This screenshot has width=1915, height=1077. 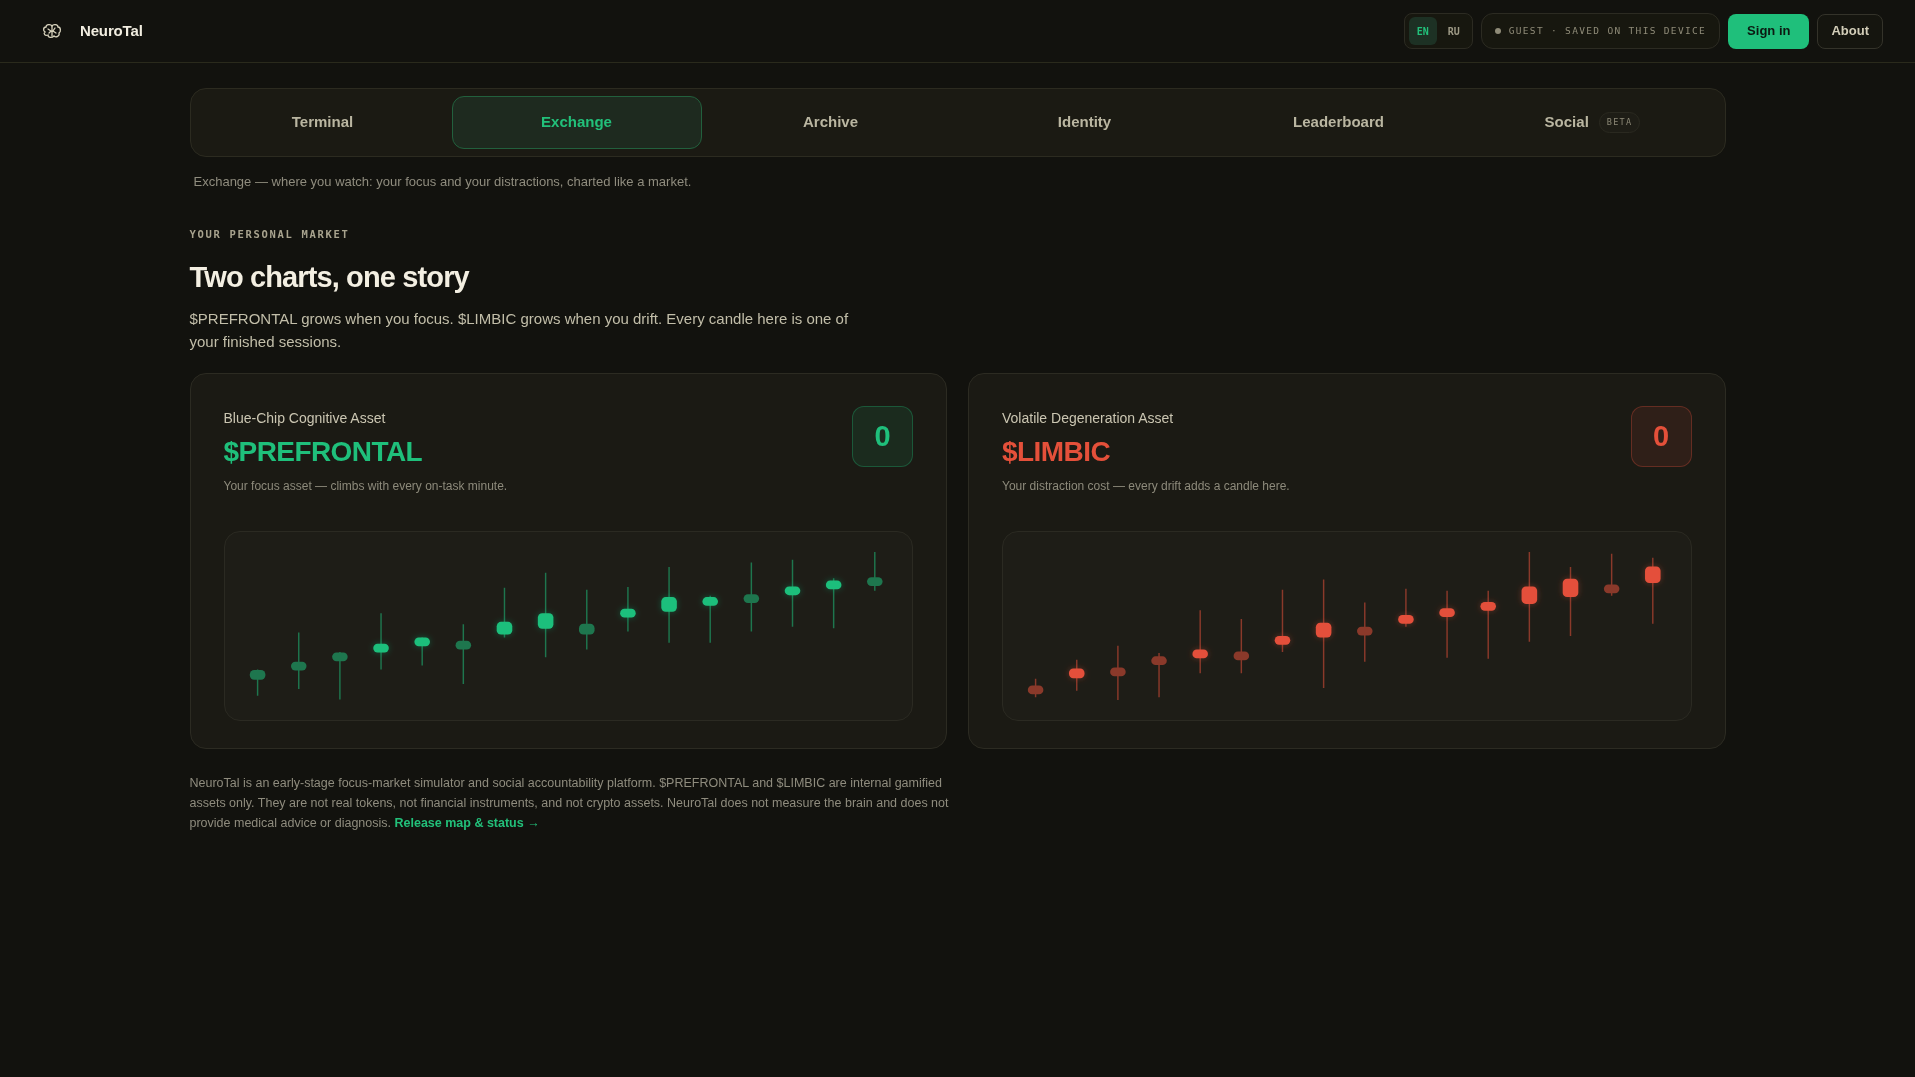 What do you see at coordinates (1592, 122) in the screenshot?
I see `nav-tab: Social BETA` at bounding box center [1592, 122].